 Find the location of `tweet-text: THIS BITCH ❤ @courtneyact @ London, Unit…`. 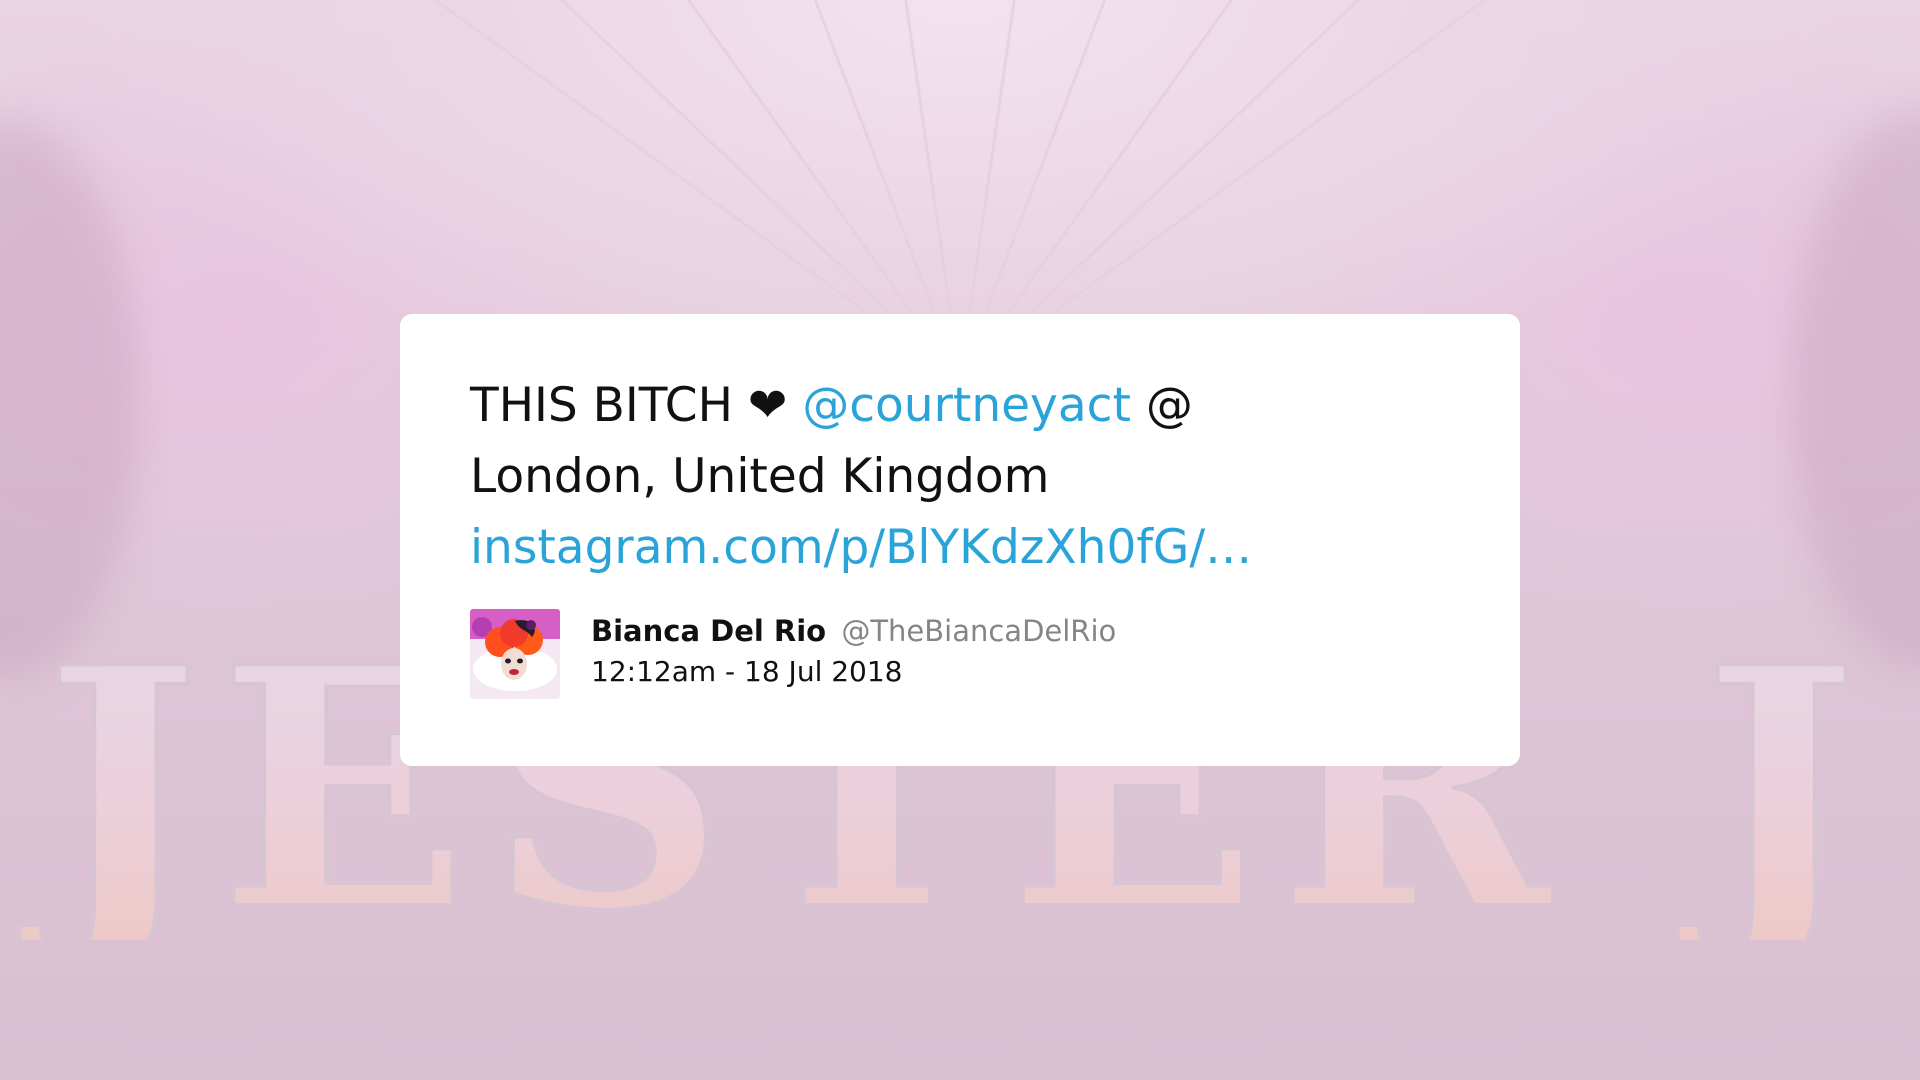

tweet-text: THIS BITCH ❤ @courtneyact @ London, Unit… is located at coordinates (920, 476).